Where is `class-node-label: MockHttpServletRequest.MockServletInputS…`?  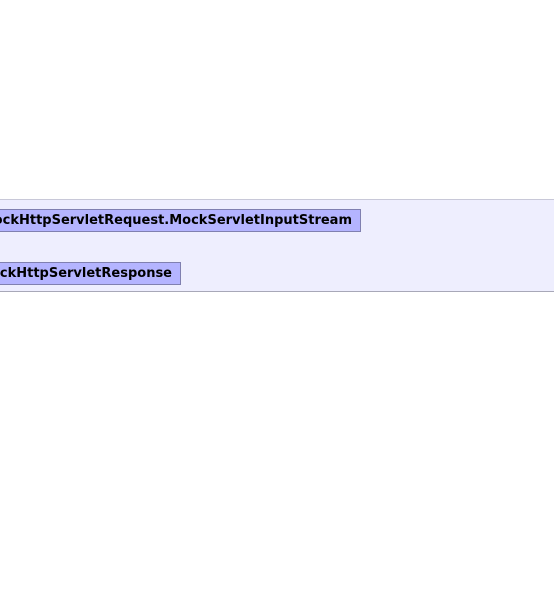
class-node-label: MockHttpServletRequest.MockServletInputS… is located at coordinates (176, 220).